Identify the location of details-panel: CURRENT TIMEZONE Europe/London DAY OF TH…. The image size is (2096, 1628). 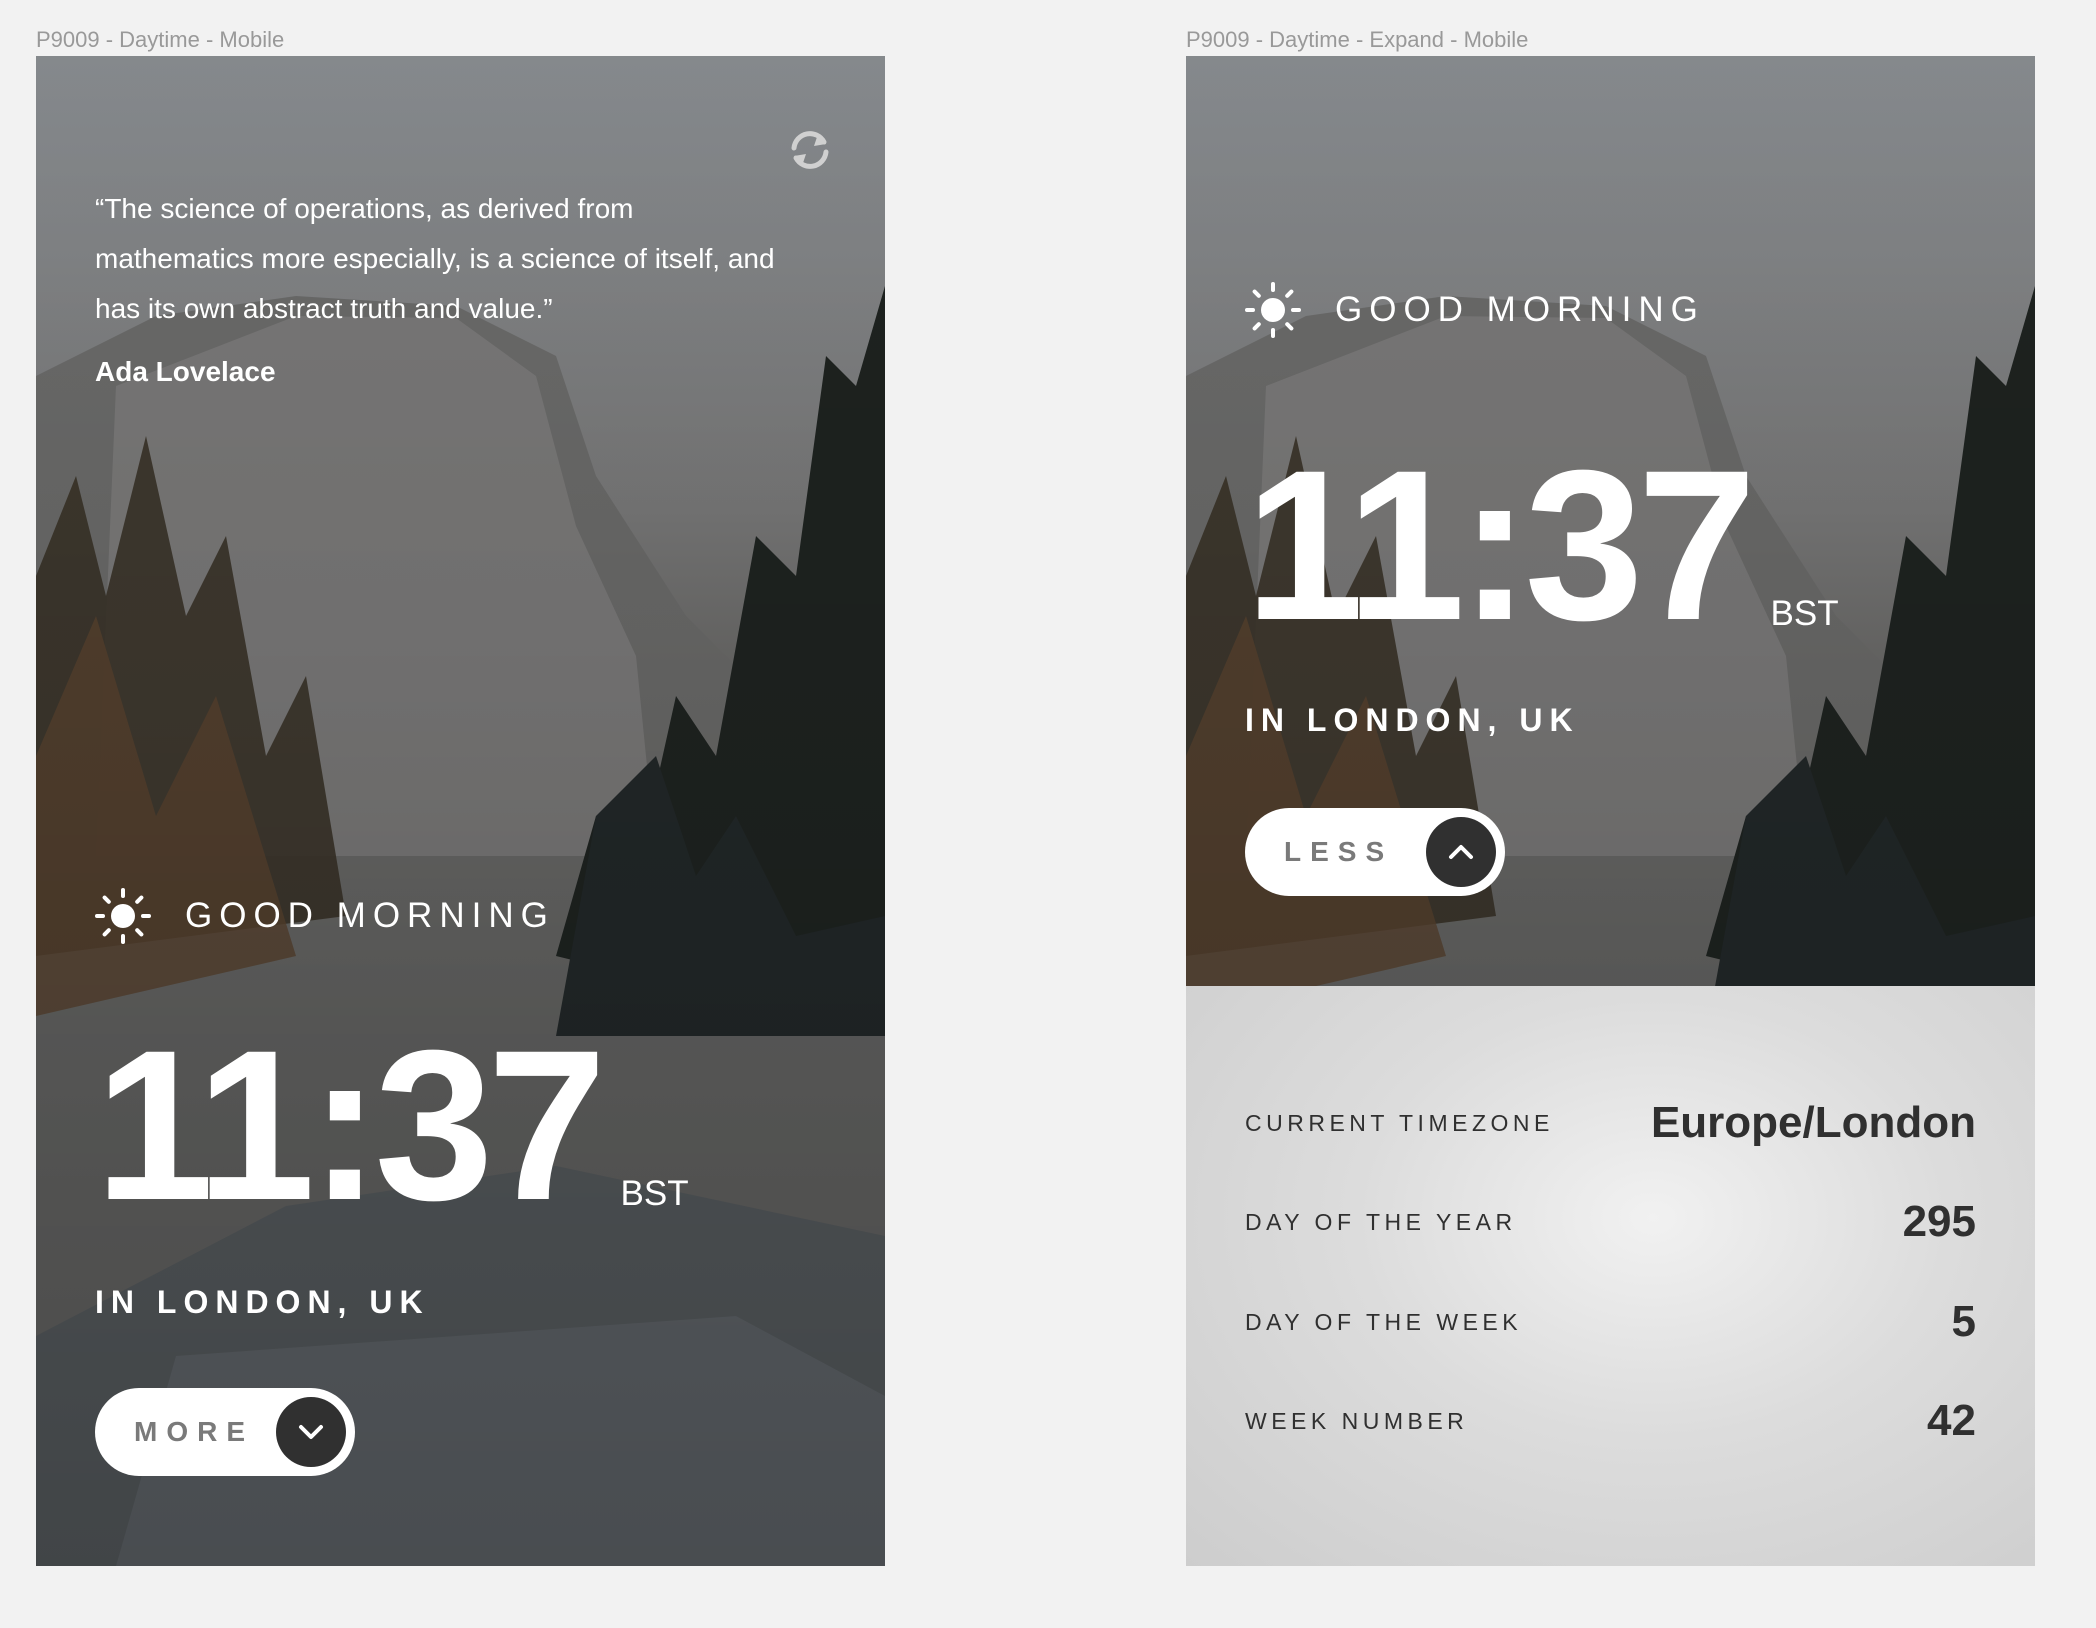
(1610, 1276).